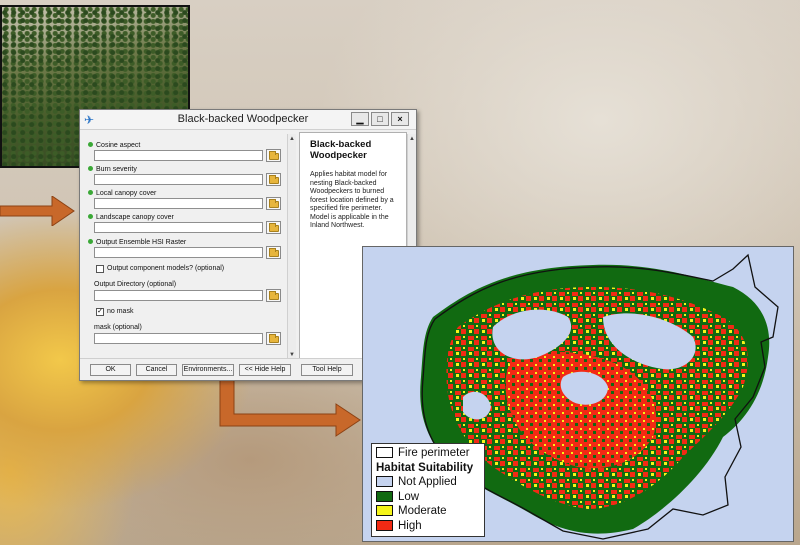 This screenshot has height=545, width=800. I want to click on browse-button-output-dir, so click(273, 295).